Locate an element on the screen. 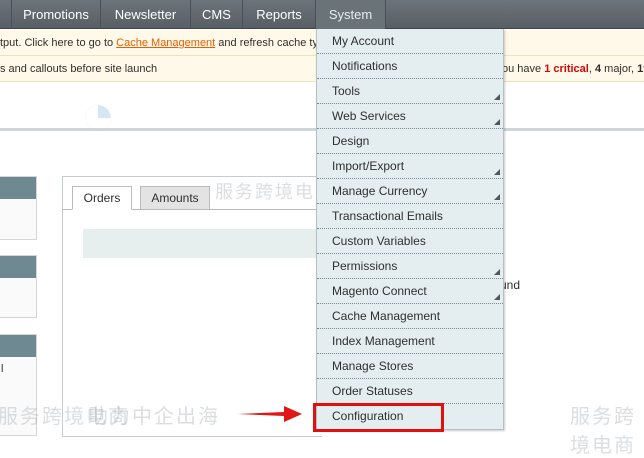 The height and width of the screenshot is (458, 644). menu-item-magento-connect: Magento Connect is located at coordinates (410, 291).